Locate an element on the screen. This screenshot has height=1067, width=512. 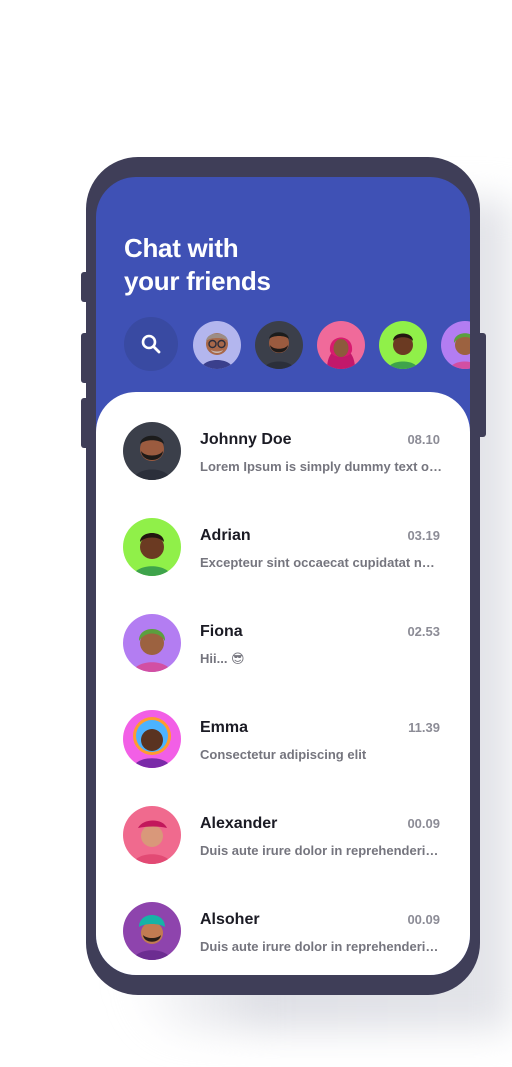
chat-name: Johnny Doe is located at coordinates (246, 439).